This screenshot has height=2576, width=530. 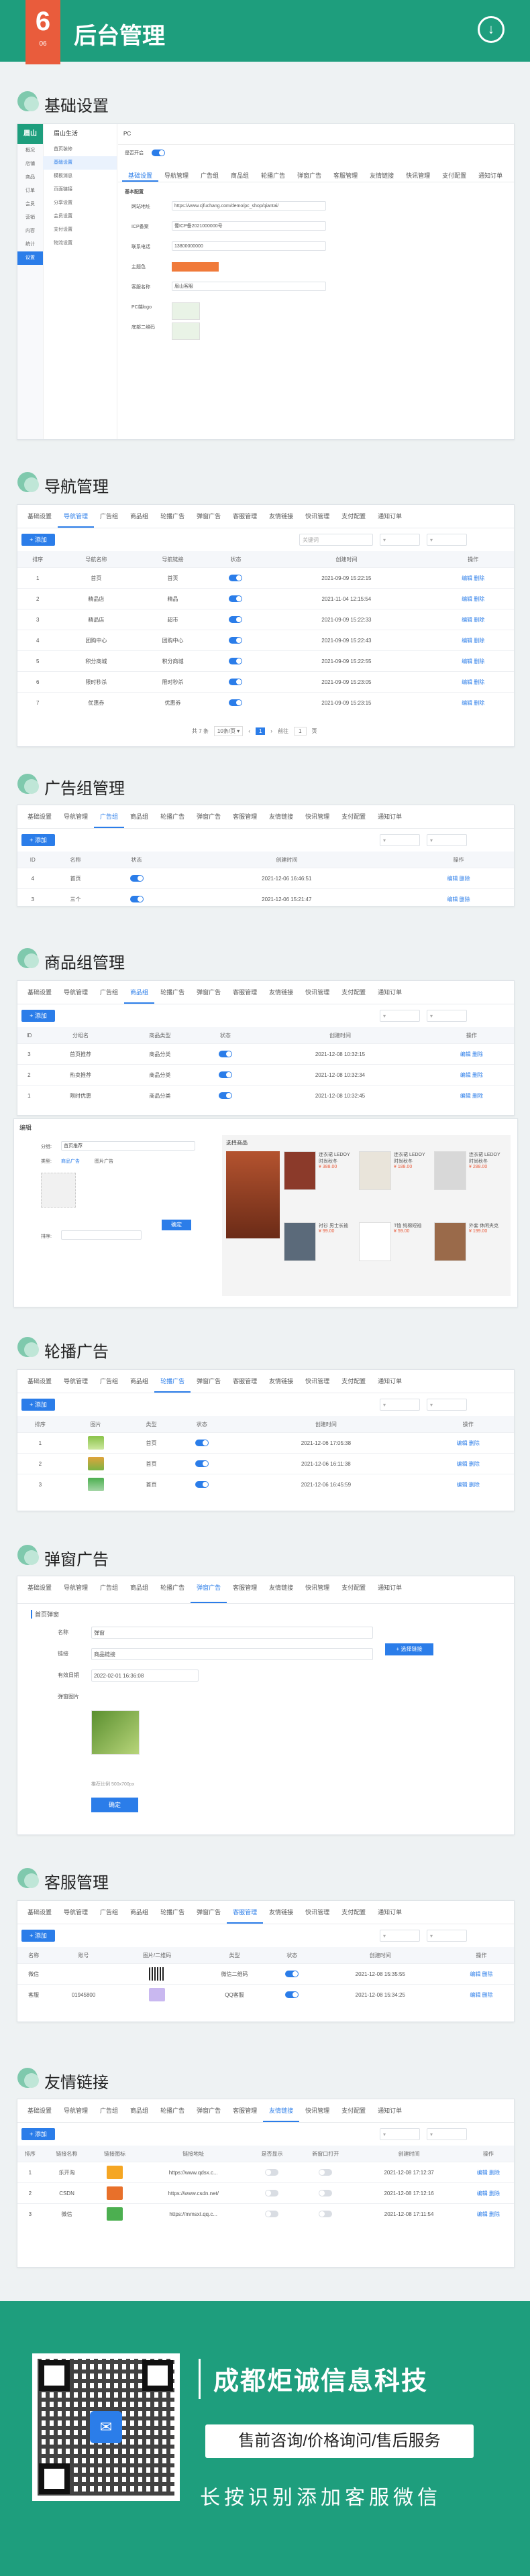 I want to click on table-row: 2 首页 2021-12-06 16:11:38 编辑 删除, so click(x=265, y=1463).